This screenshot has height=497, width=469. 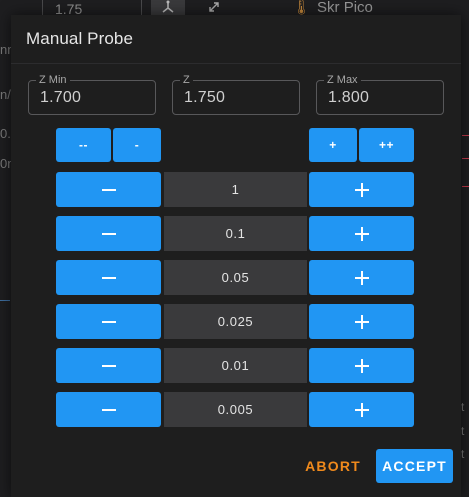 What do you see at coordinates (333, 466) in the screenshot?
I see `abort-button: ABORT` at bounding box center [333, 466].